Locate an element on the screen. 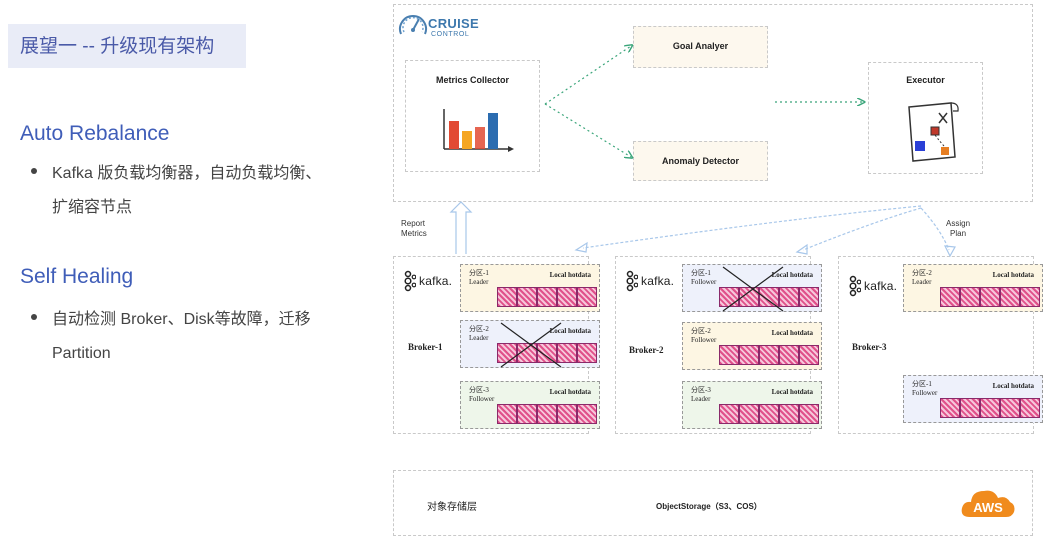  assign-arrow-broker2 is located at coordinates (862, 229).